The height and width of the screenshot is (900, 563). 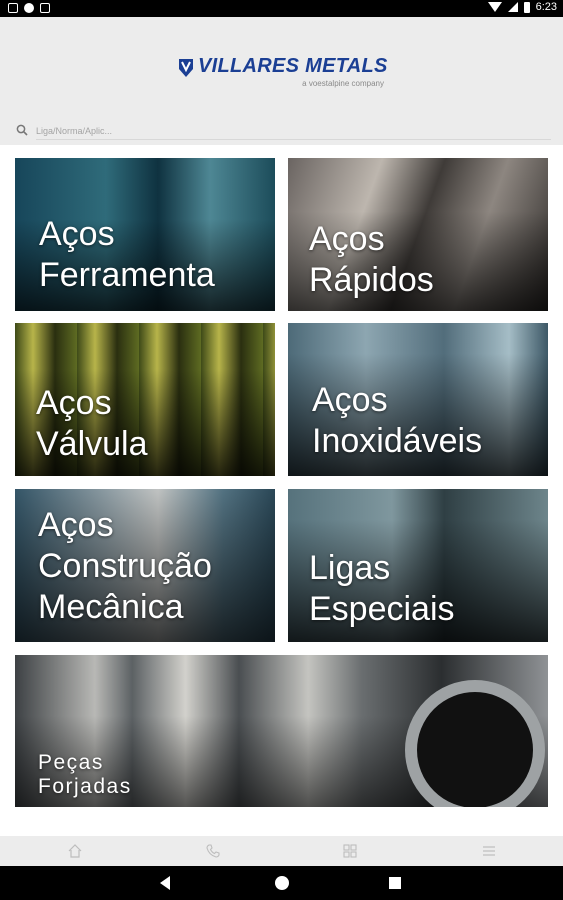 I want to click on tile-title: Peças Forjadas, so click(x=85, y=775).